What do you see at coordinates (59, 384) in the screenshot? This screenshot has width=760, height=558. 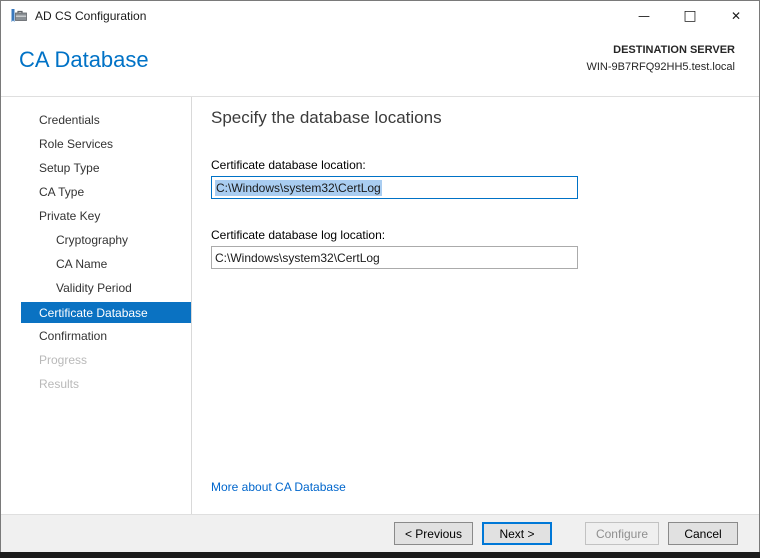 I see `sidebar-item-results: Results` at bounding box center [59, 384].